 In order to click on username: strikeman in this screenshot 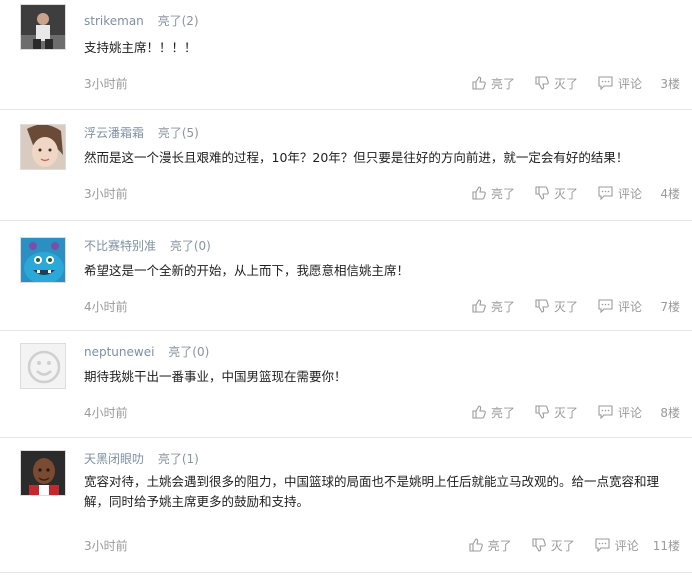, I will do `click(114, 21)`.